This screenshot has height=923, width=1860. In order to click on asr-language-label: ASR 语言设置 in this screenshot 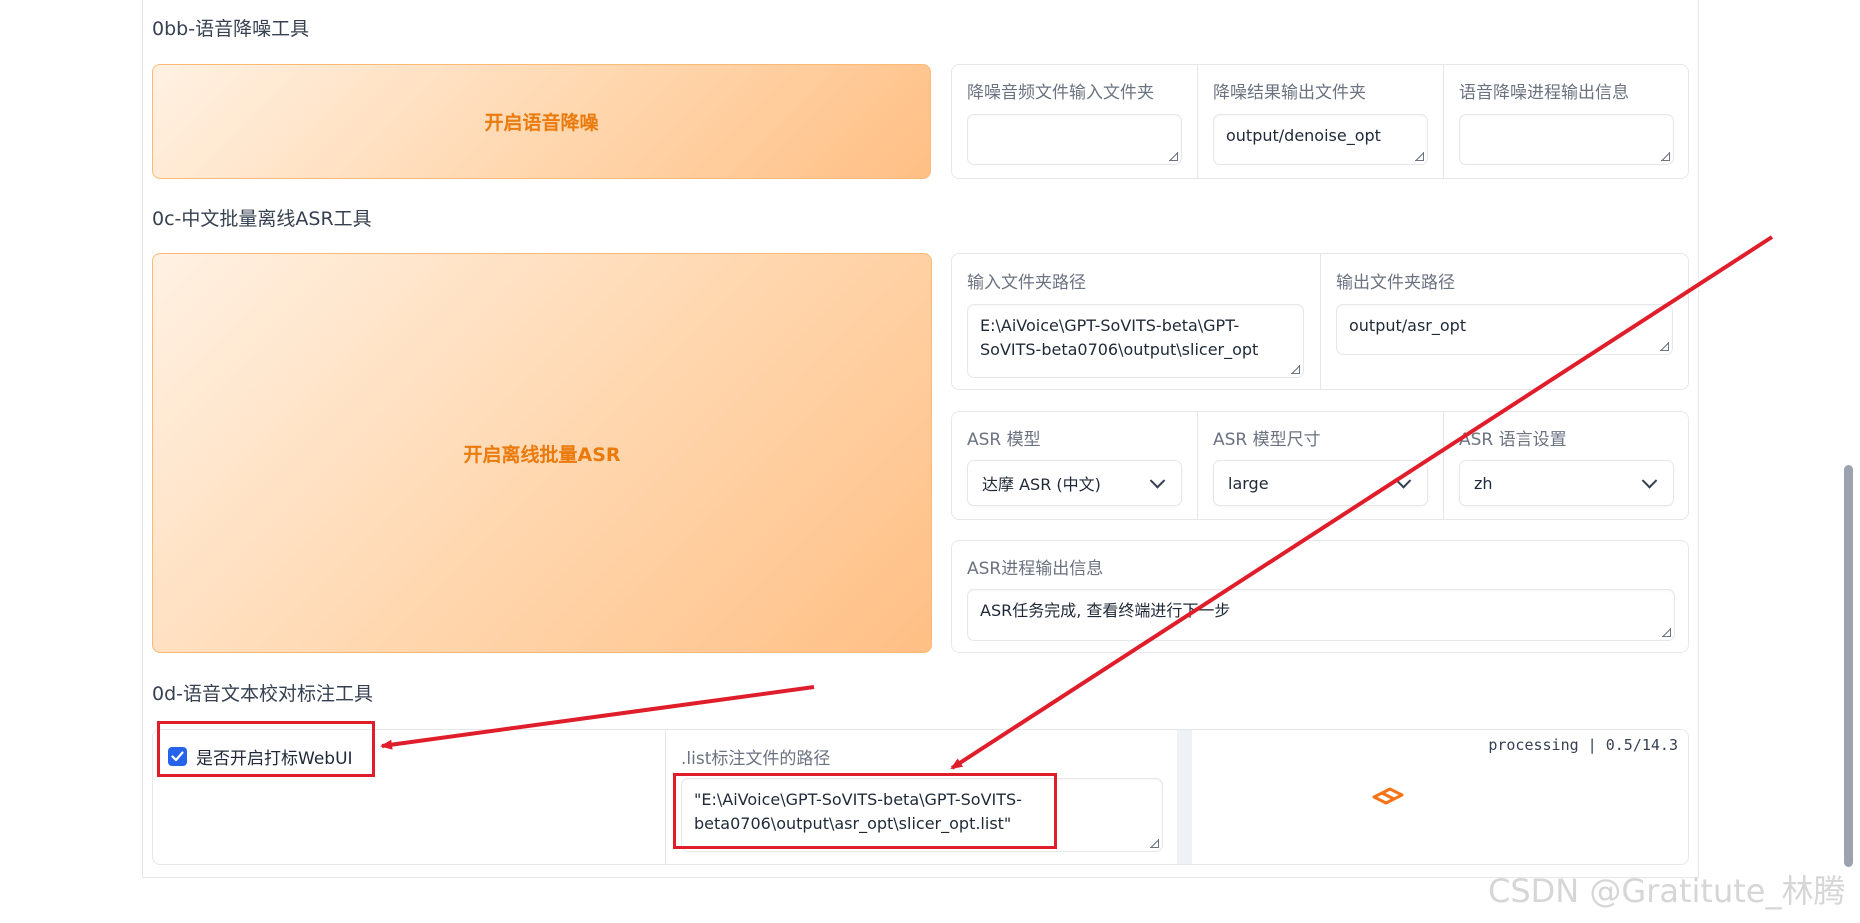, I will do `click(1513, 440)`.